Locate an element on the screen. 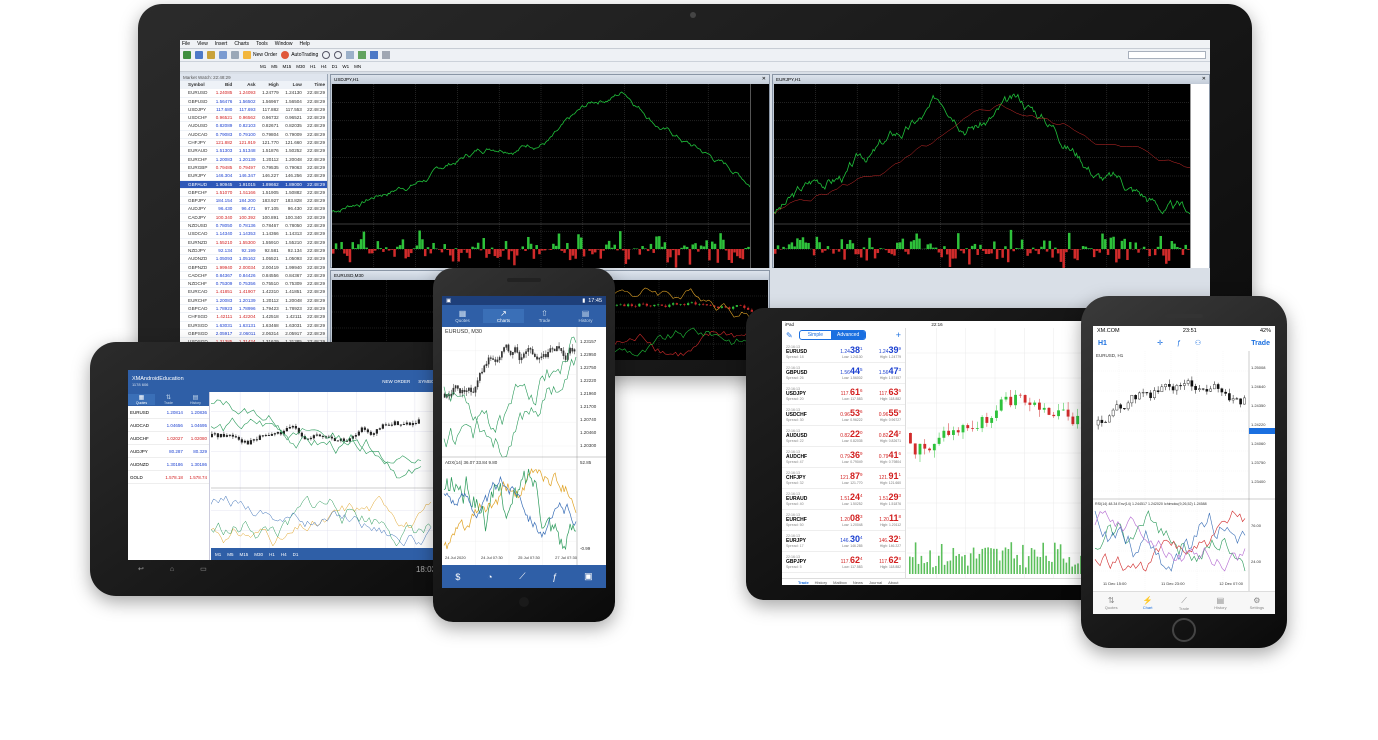 The width and height of the screenshot is (1378, 740). quote-row: AUDCHF 1.02027 1.02080 is located at coordinates (168, 438).